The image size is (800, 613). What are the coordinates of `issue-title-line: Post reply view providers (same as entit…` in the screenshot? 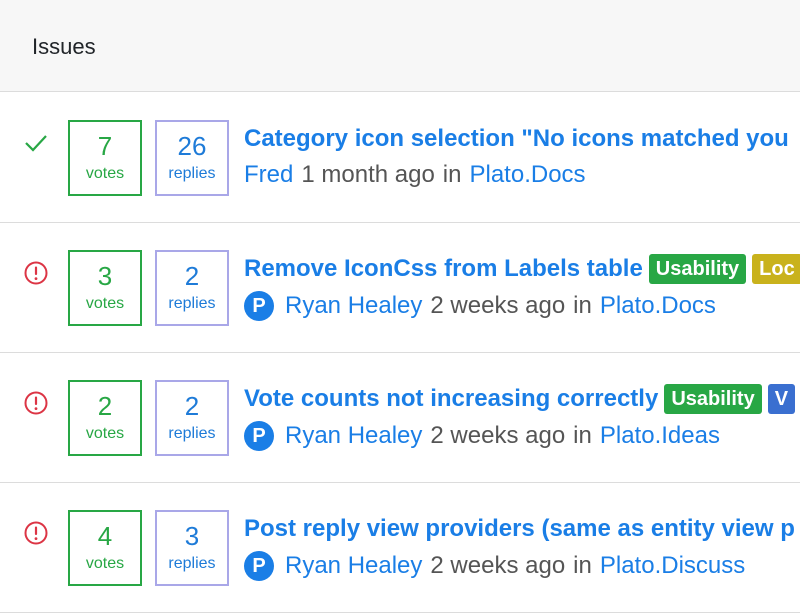 It's located at (519, 529).